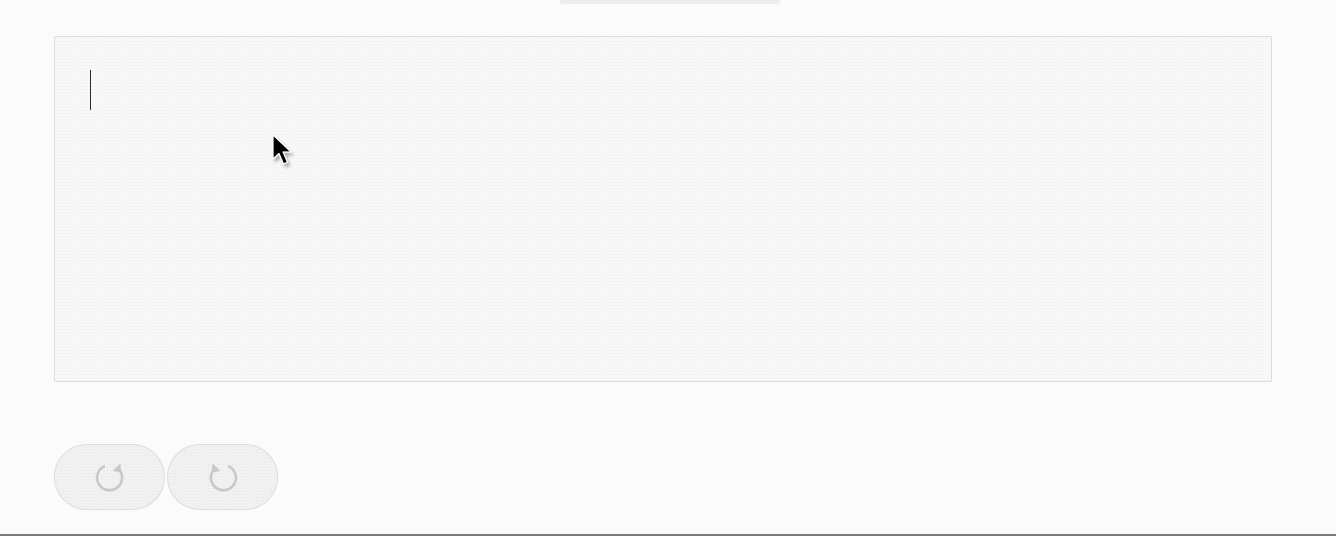 The height and width of the screenshot is (536, 1336). What do you see at coordinates (90, 90) in the screenshot?
I see `text-caret` at bounding box center [90, 90].